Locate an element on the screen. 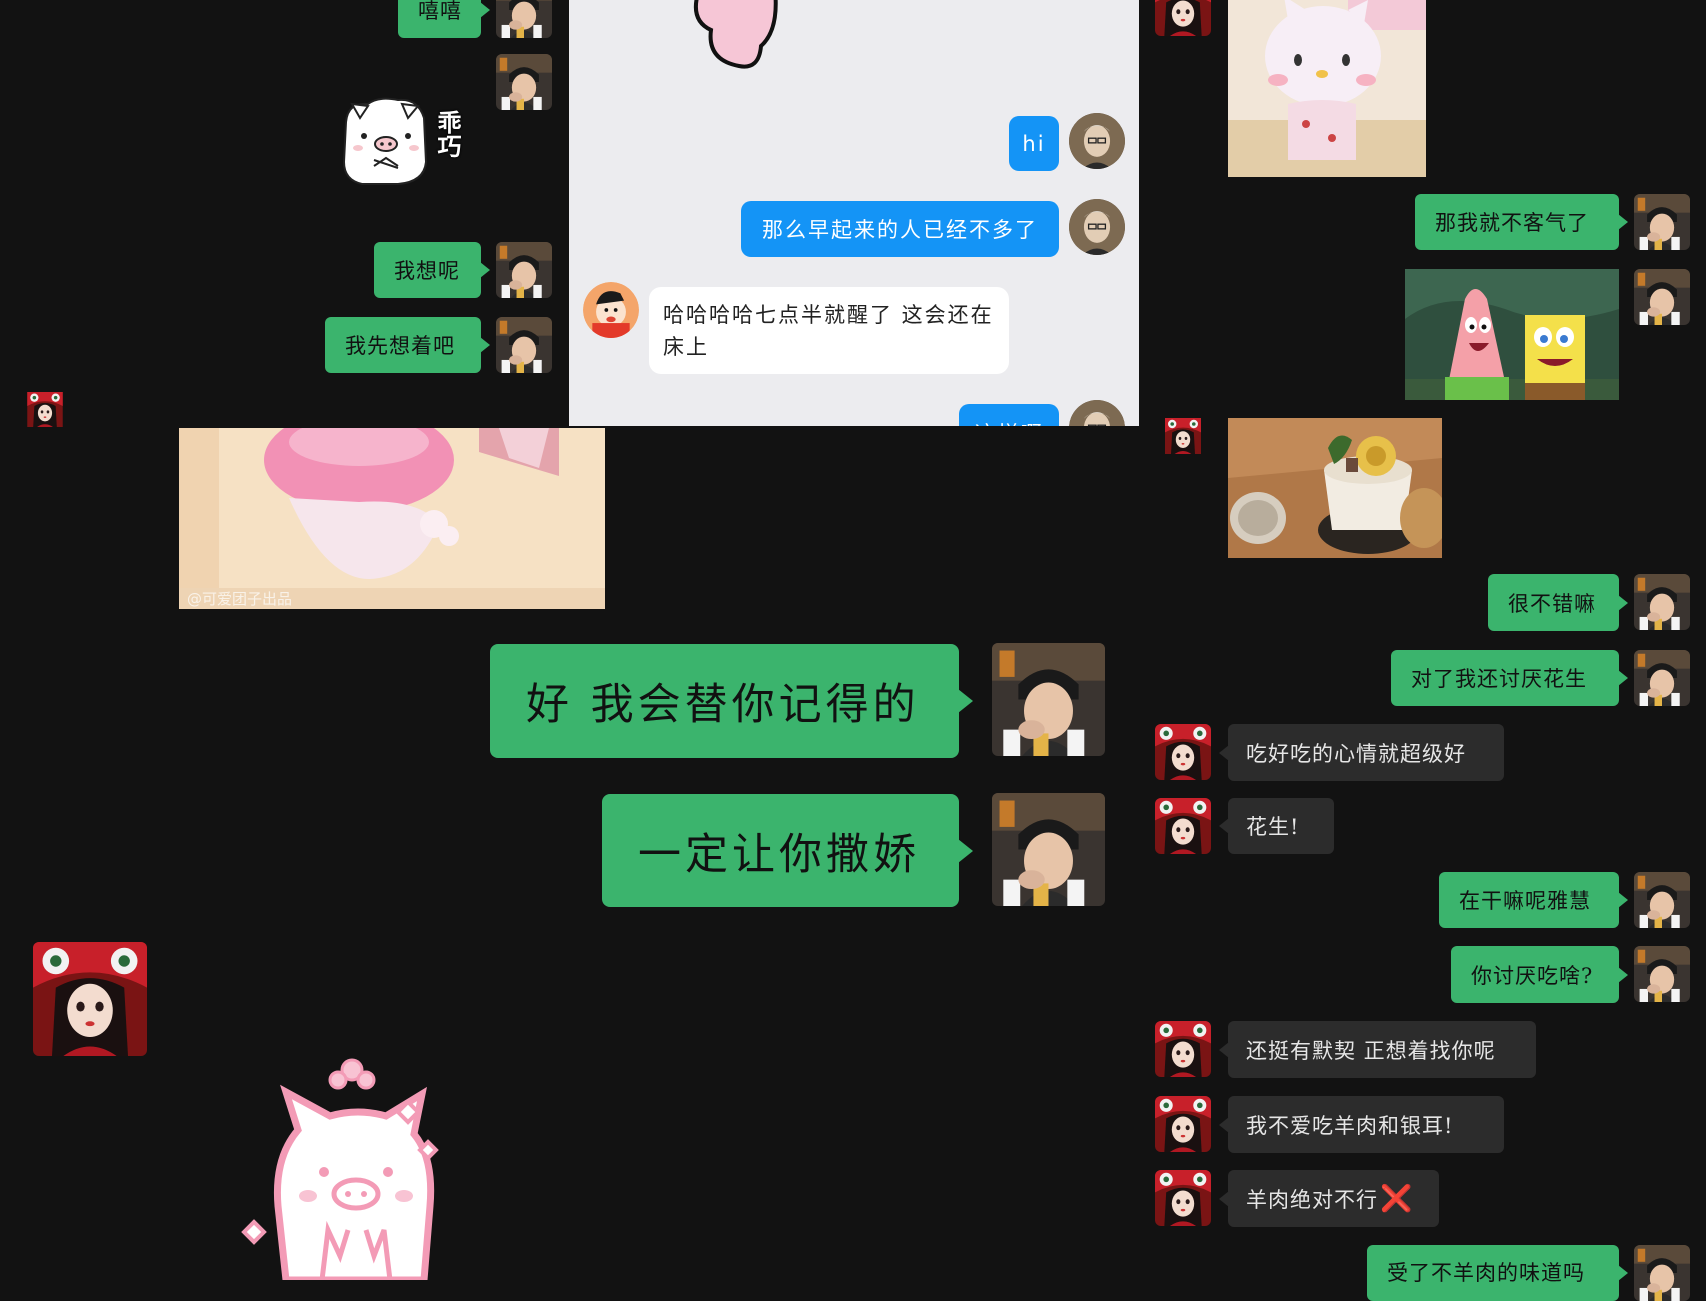 Image resolution: width=1706 pixels, height=1301 pixels. message-text: 这样啊 is located at coordinates (1009, 422).